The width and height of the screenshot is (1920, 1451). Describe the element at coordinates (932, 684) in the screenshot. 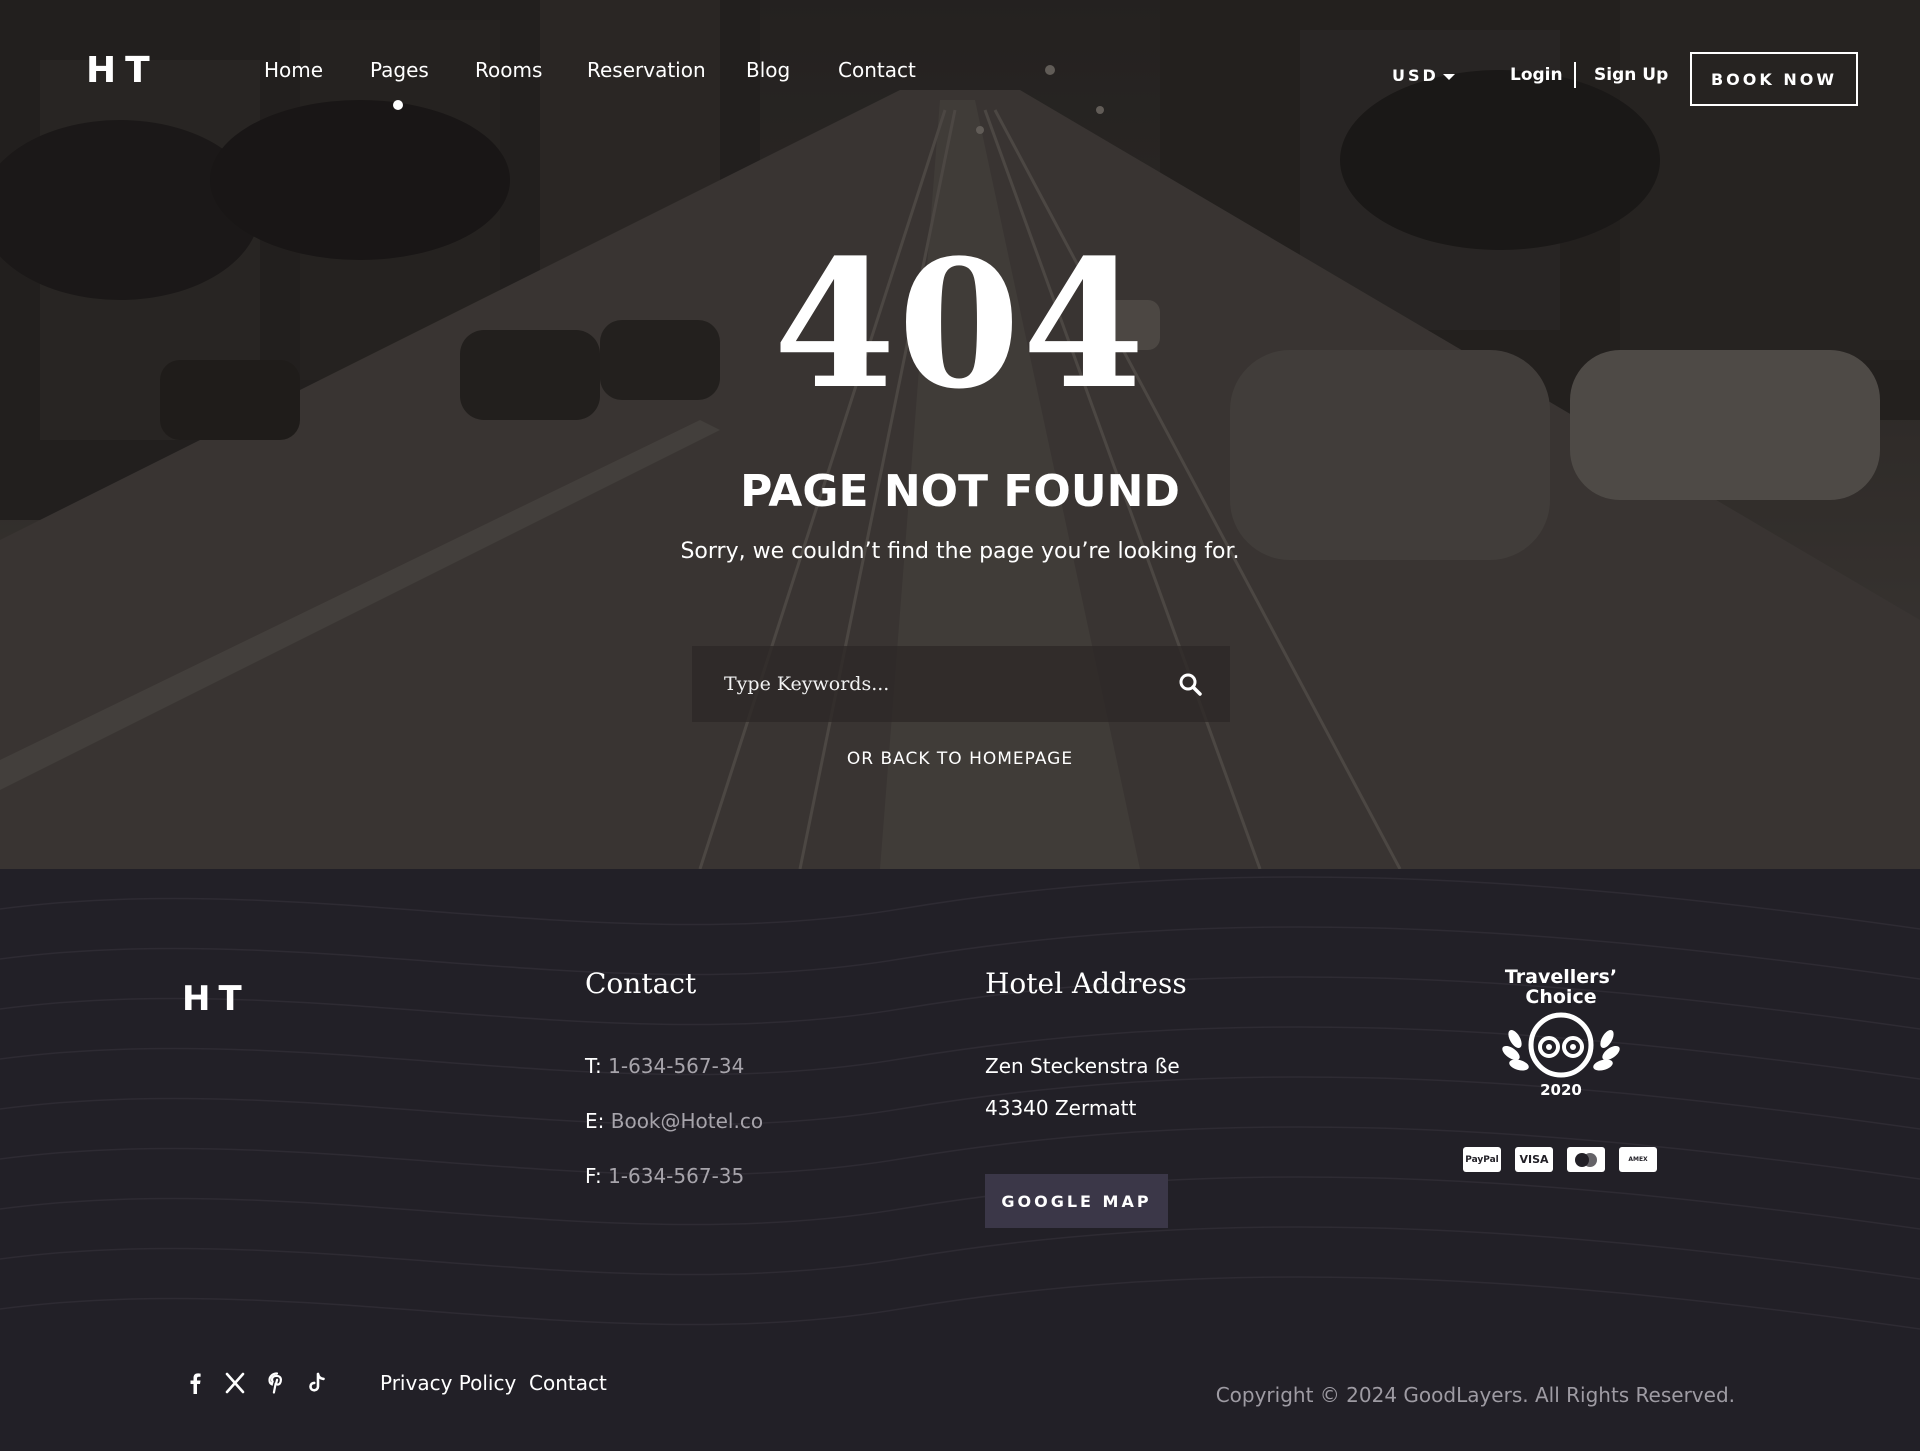

I see `search-input` at that location.